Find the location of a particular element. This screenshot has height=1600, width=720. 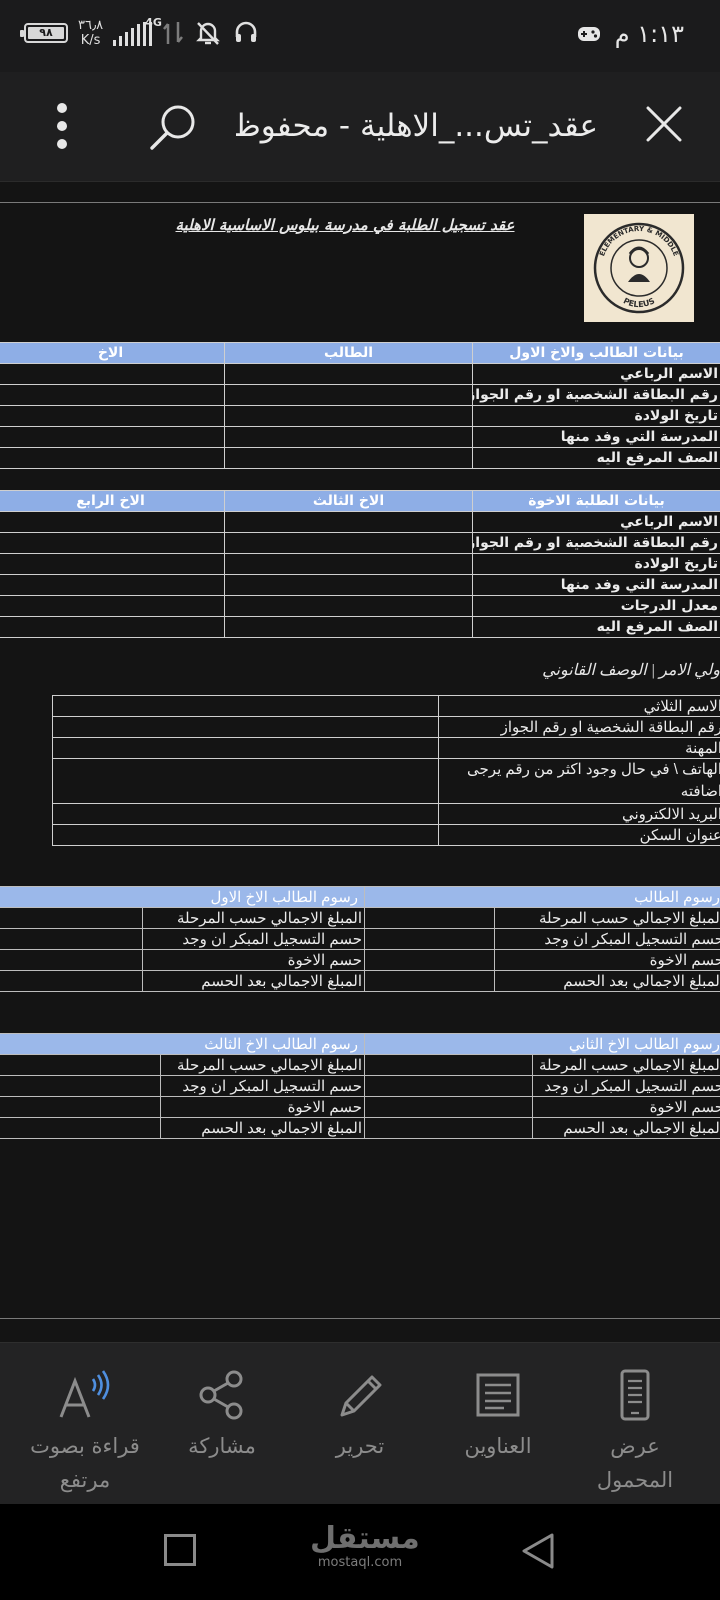

more-options-icon is located at coordinates (62, 126).